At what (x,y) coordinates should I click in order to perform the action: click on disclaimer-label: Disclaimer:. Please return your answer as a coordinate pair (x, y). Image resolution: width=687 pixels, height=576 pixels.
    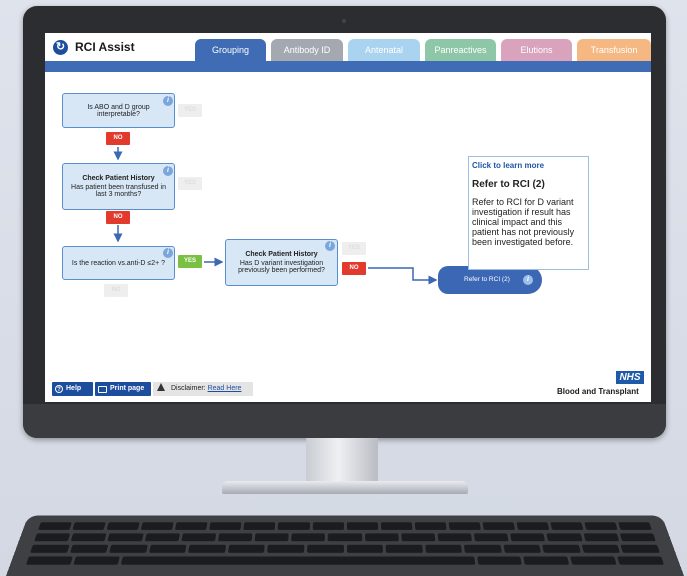
    Looking at the image, I should click on (188, 388).